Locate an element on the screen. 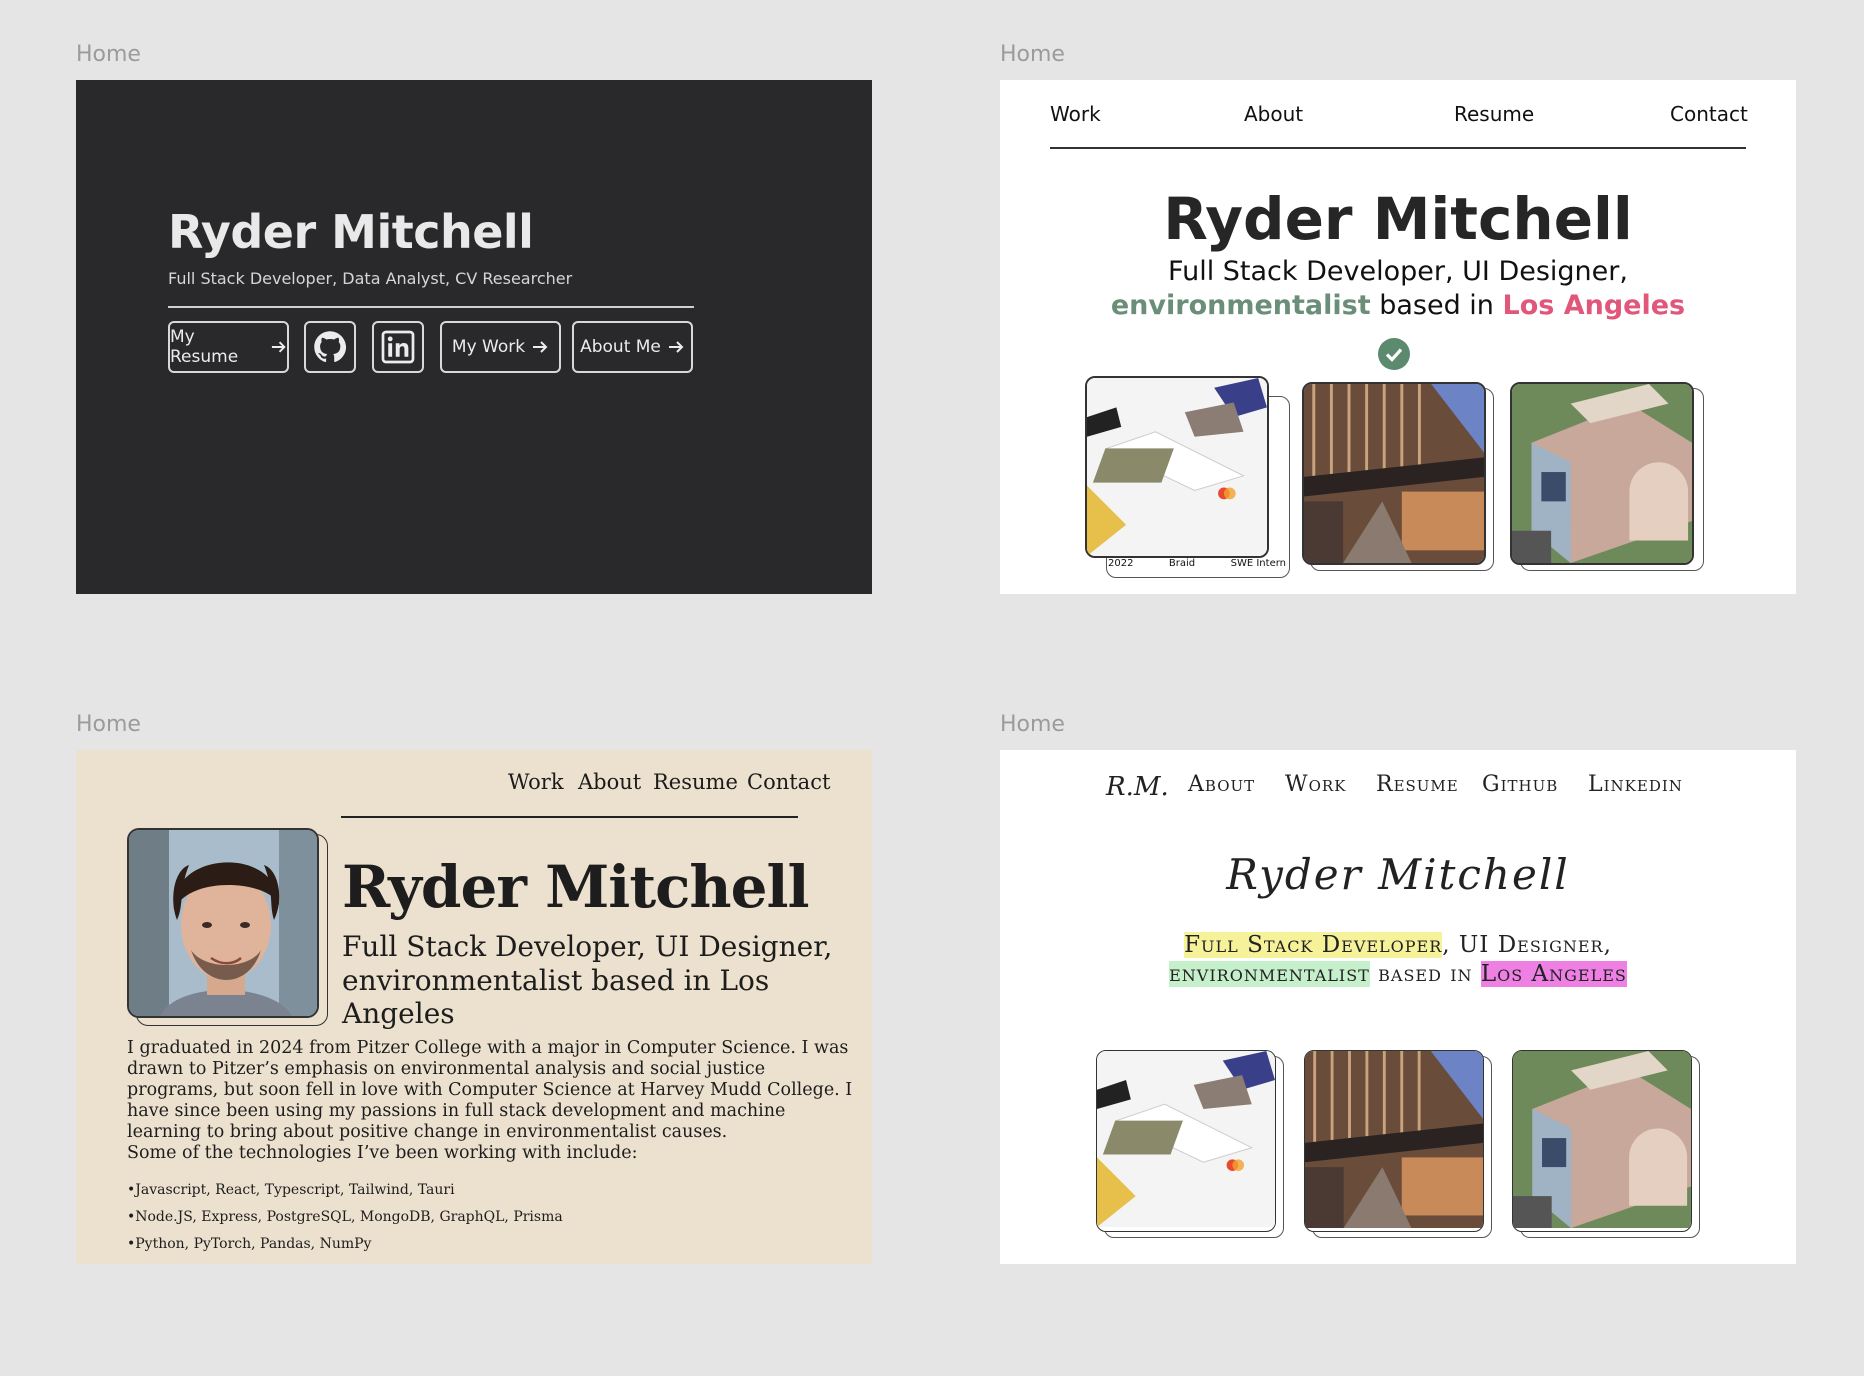 The width and height of the screenshot is (1864, 1376). about-me-button: About Me is located at coordinates (632, 347).